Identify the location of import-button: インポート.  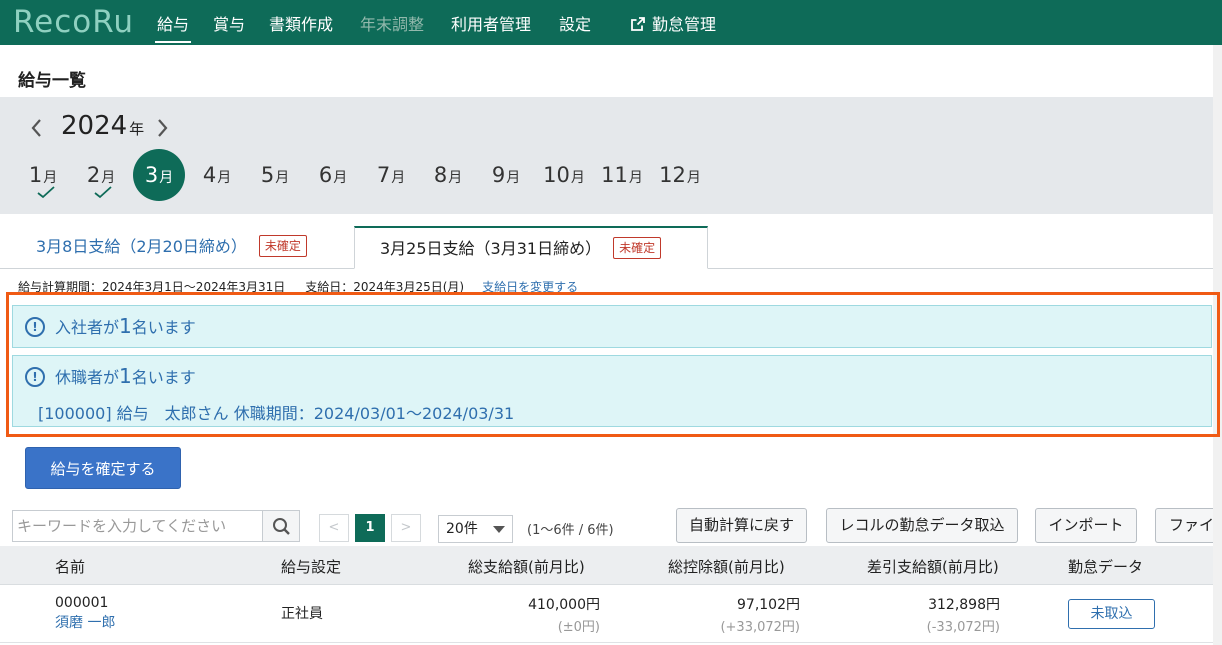
(1086, 525).